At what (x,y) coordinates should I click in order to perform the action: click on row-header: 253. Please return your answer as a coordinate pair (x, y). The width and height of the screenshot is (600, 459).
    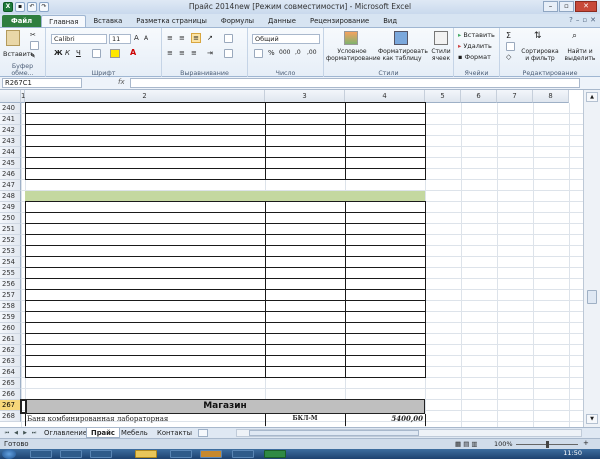
    Looking at the image, I should click on (10, 251).